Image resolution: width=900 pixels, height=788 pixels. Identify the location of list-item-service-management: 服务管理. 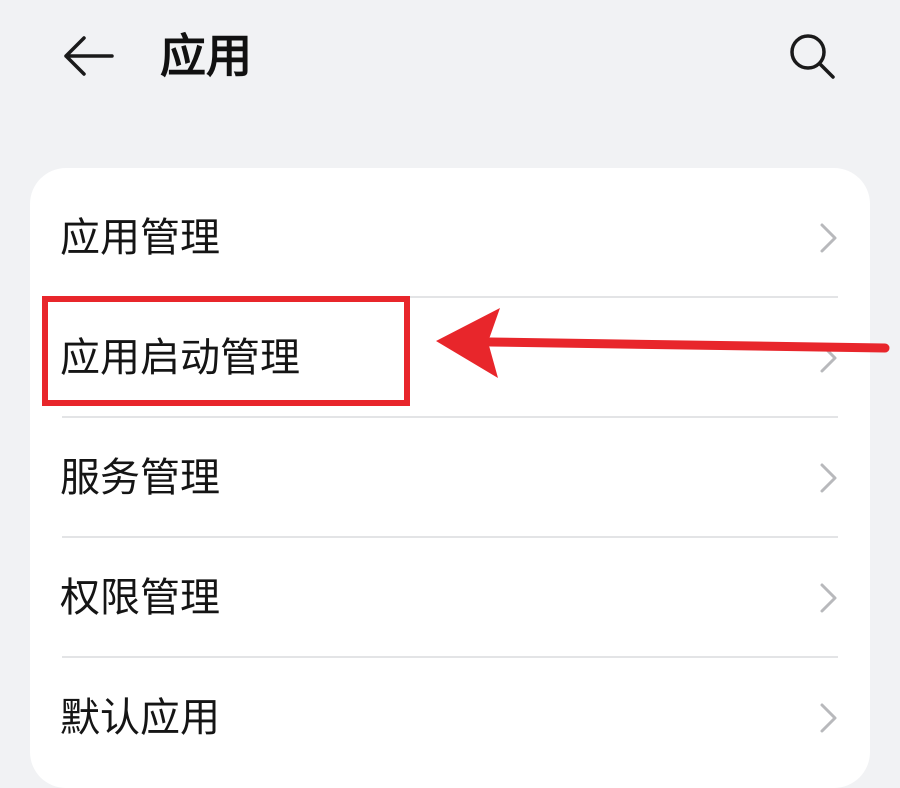
(450, 478).